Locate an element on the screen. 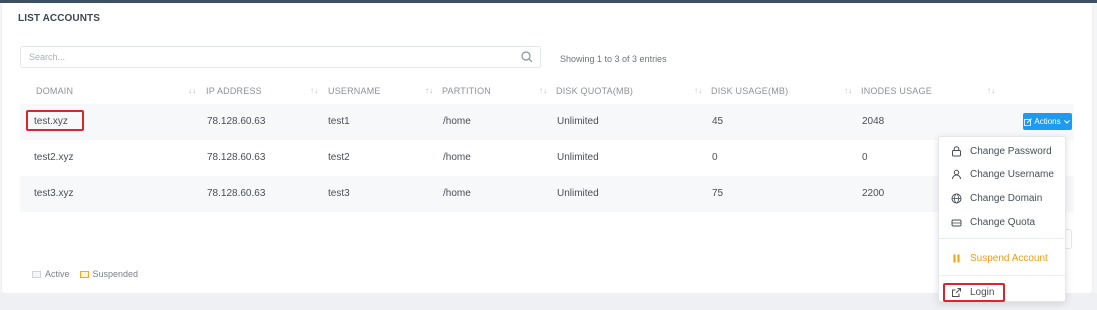 This screenshot has height=310, width=1097. storage-icon is located at coordinates (956, 222).